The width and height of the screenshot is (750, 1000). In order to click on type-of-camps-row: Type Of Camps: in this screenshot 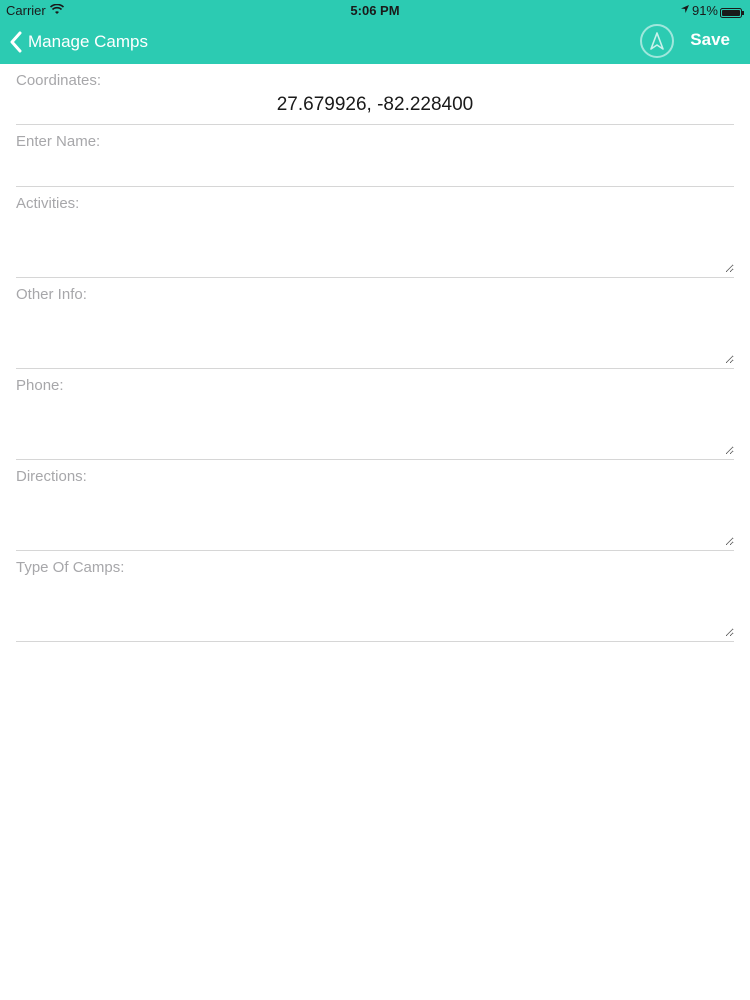, I will do `click(375, 596)`.